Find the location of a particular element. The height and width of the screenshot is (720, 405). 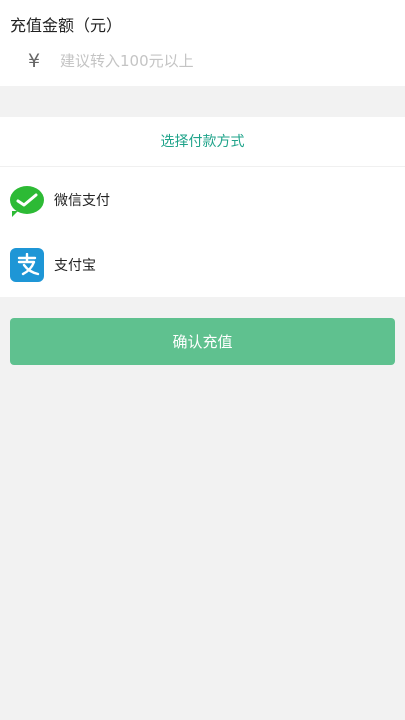

amount-row: ¥ is located at coordinates (202, 61).